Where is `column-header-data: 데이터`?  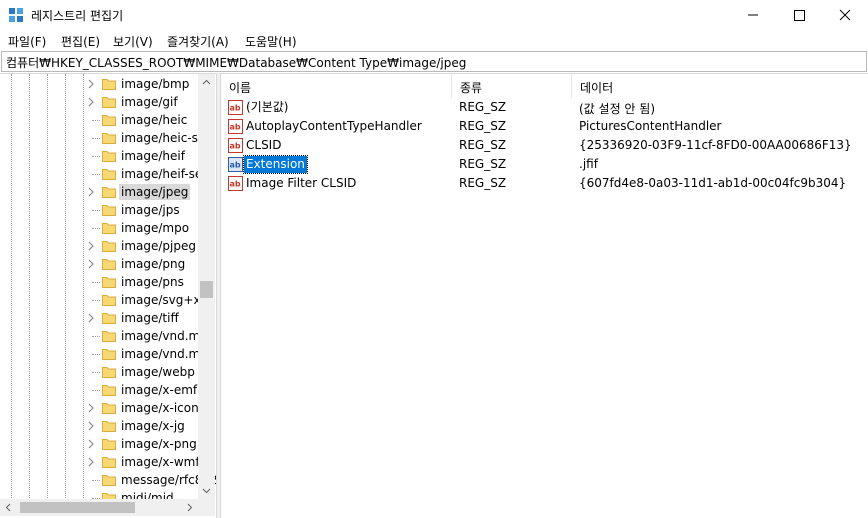 column-header-data: 데이터 is located at coordinates (720, 86).